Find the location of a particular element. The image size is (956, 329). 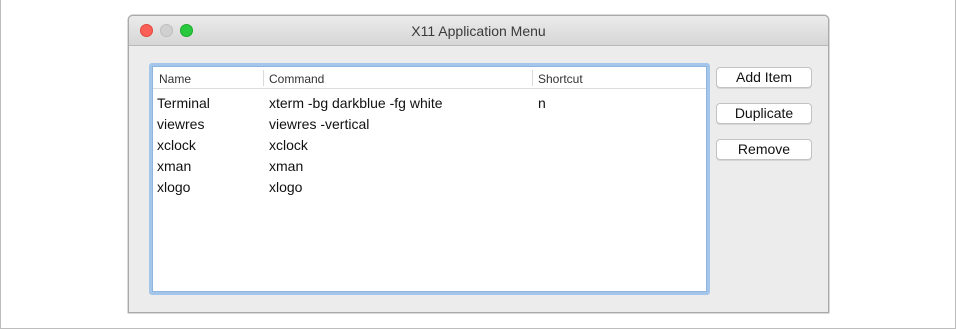

row-name: xlogo is located at coordinates (173, 187).